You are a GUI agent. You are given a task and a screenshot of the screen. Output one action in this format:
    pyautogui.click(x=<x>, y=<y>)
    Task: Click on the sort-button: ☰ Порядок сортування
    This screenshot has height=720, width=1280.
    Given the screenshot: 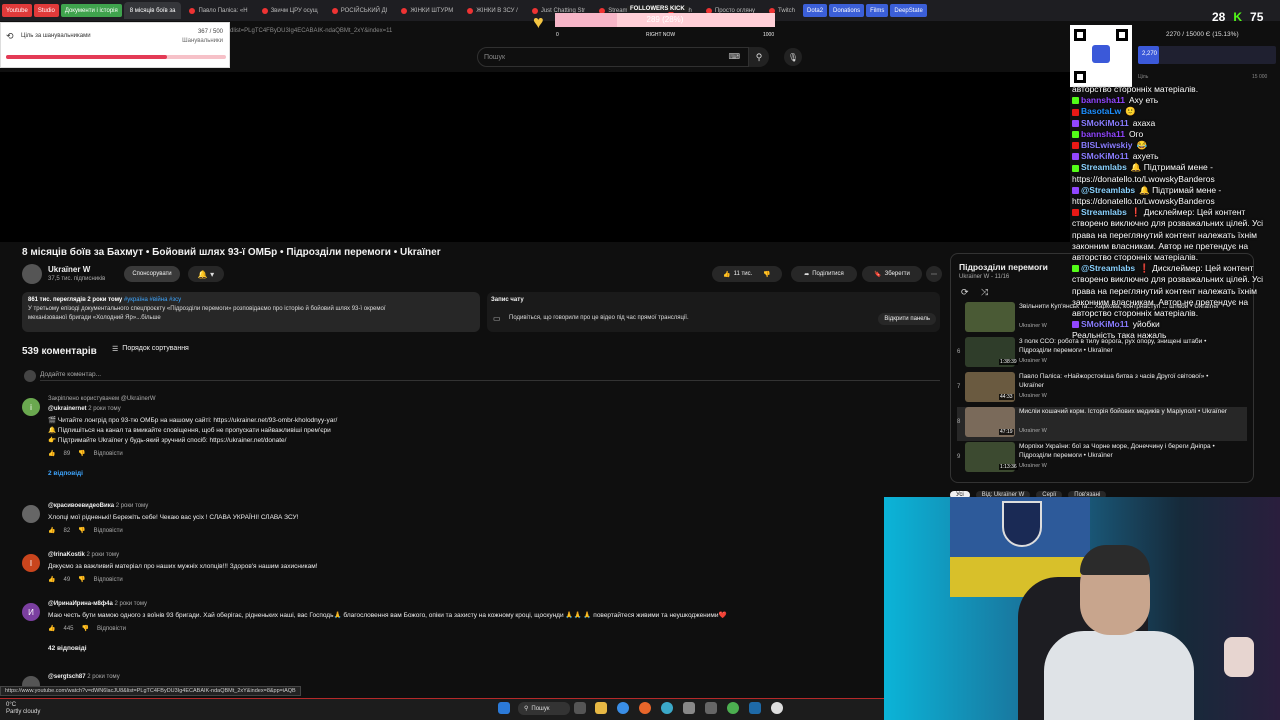 What is the action you would take?
    pyautogui.click(x=150, y=349)
    